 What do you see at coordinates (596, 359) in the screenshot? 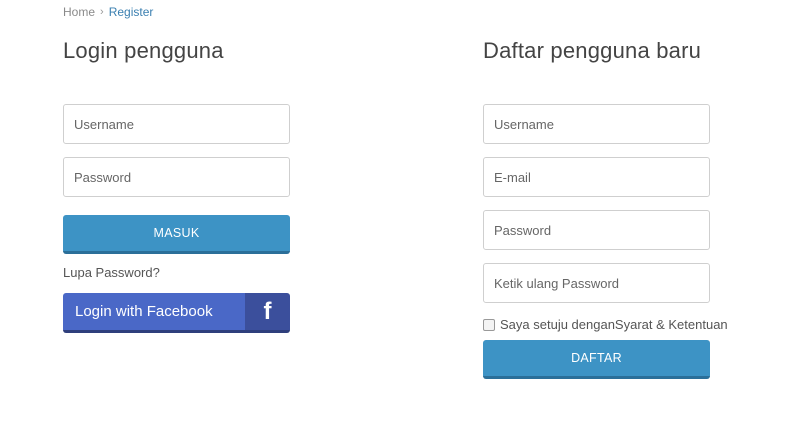
I see `register-submit-button: DAFTAR` at bounding box center [596, 359].